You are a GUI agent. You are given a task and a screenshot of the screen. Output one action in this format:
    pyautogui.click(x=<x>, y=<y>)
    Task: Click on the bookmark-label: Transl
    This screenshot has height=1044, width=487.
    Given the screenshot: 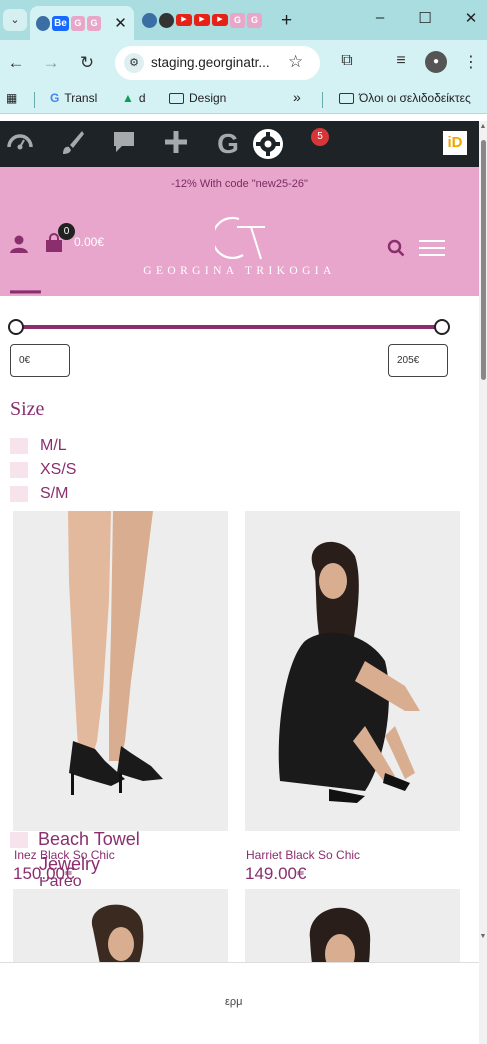 What is the action you would take?
    pyautogui.click(x=81, y=98)
    